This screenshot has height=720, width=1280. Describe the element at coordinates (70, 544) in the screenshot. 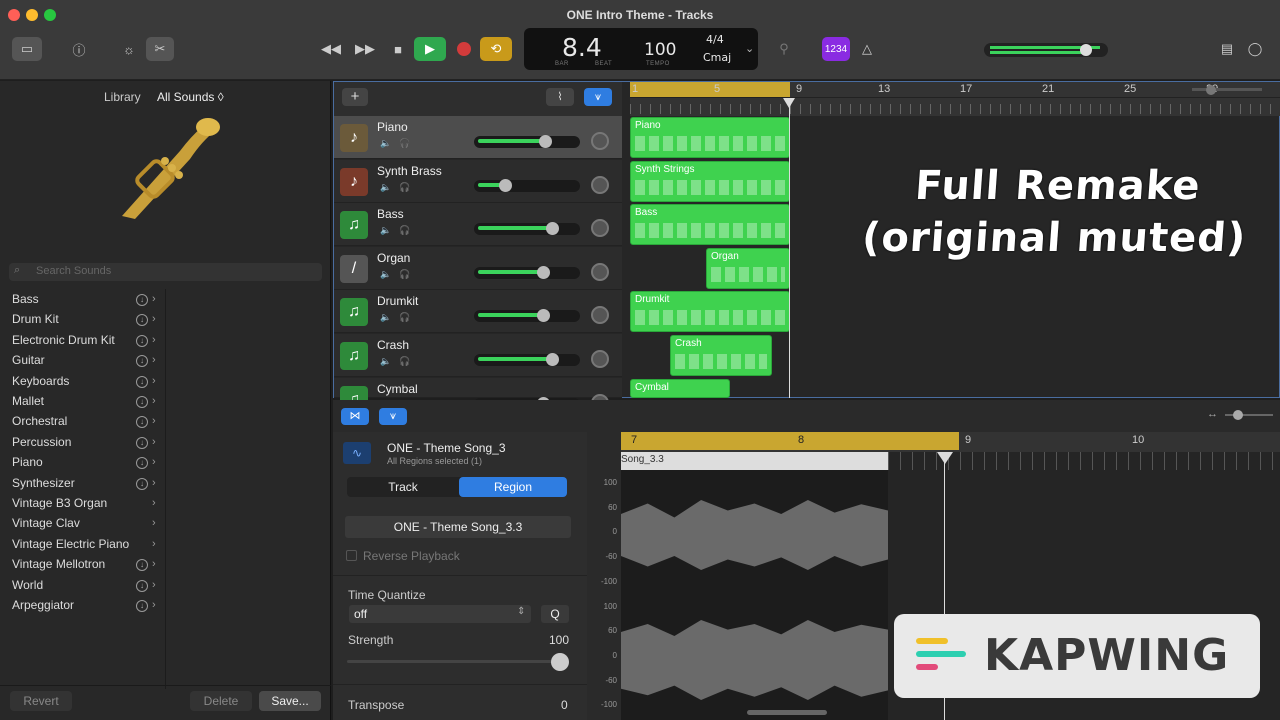

I see `library-category-item: Vintage Electric Piano` at that location.